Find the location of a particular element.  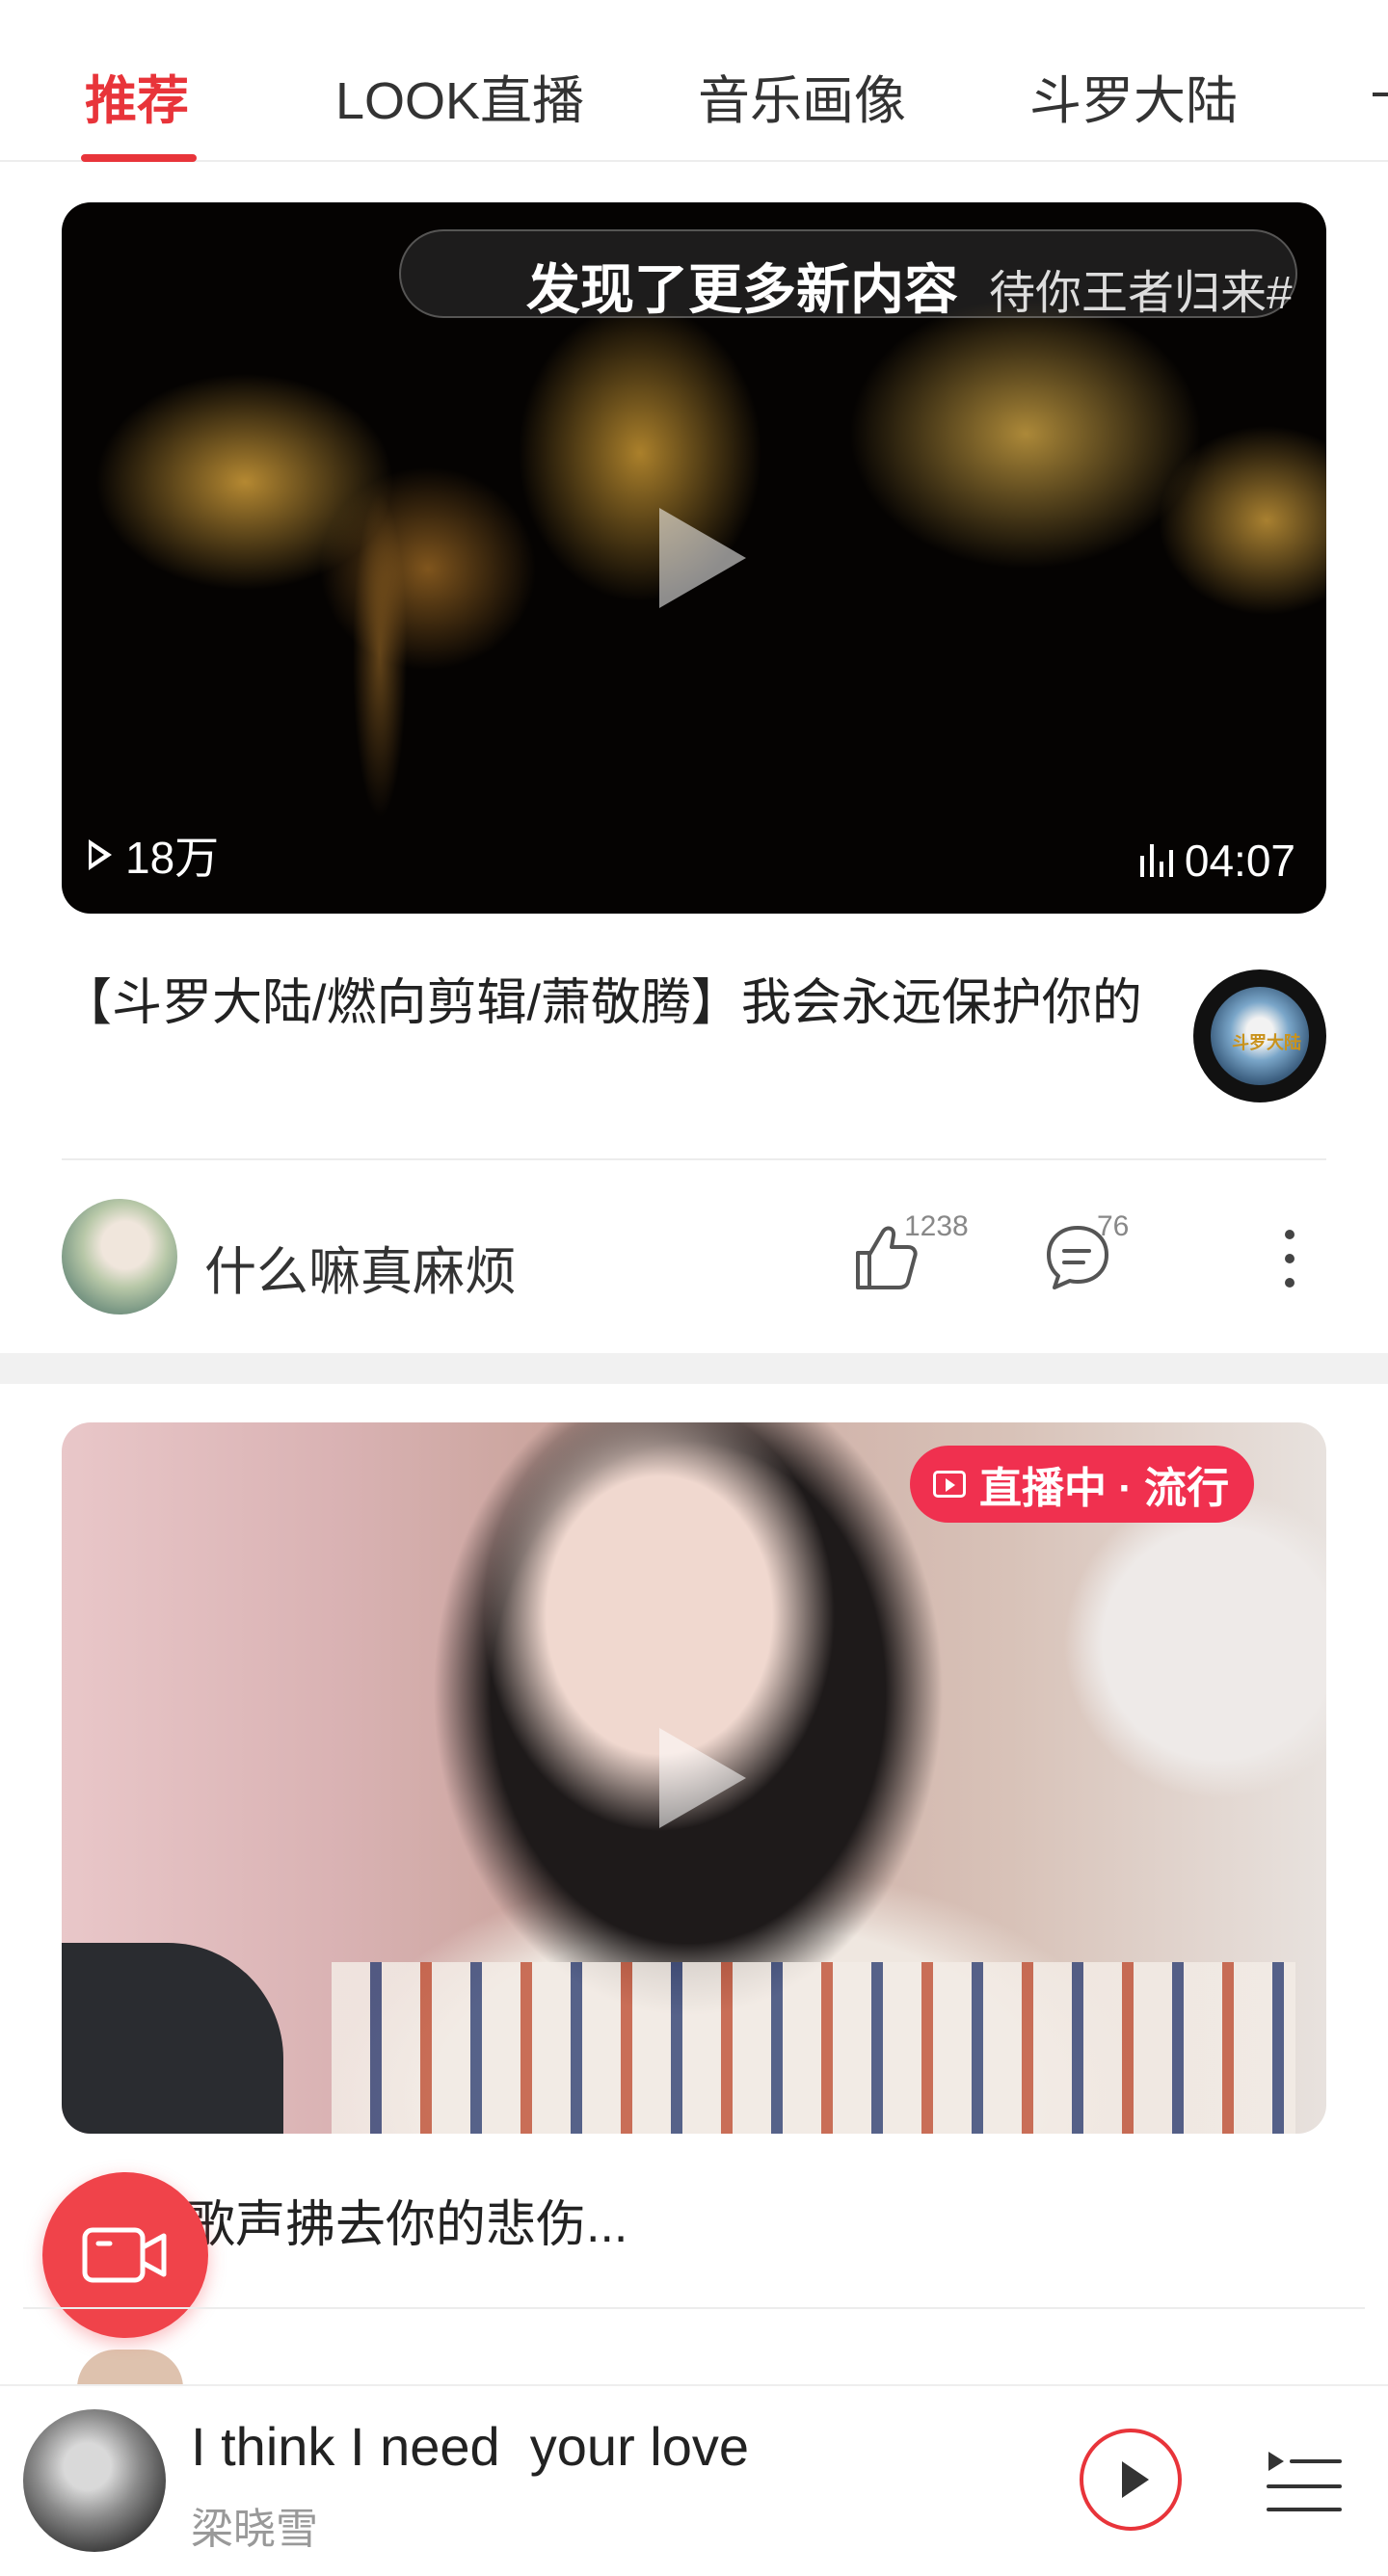

live-badge: 直播中 · 流行 is located at coordinates (1082, 1484).